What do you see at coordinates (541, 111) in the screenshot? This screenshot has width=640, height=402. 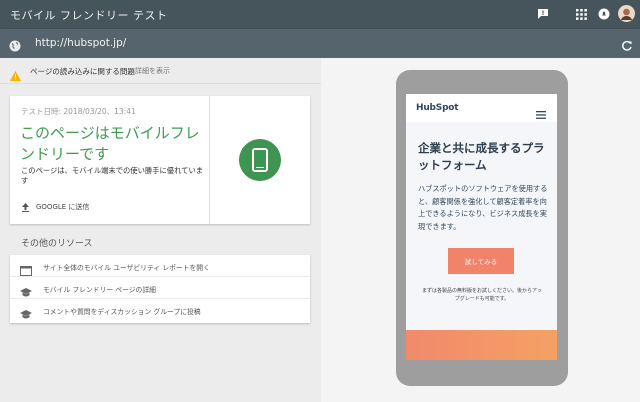 I see `hamburger-menu-icon` at bounding box center [541, 111].